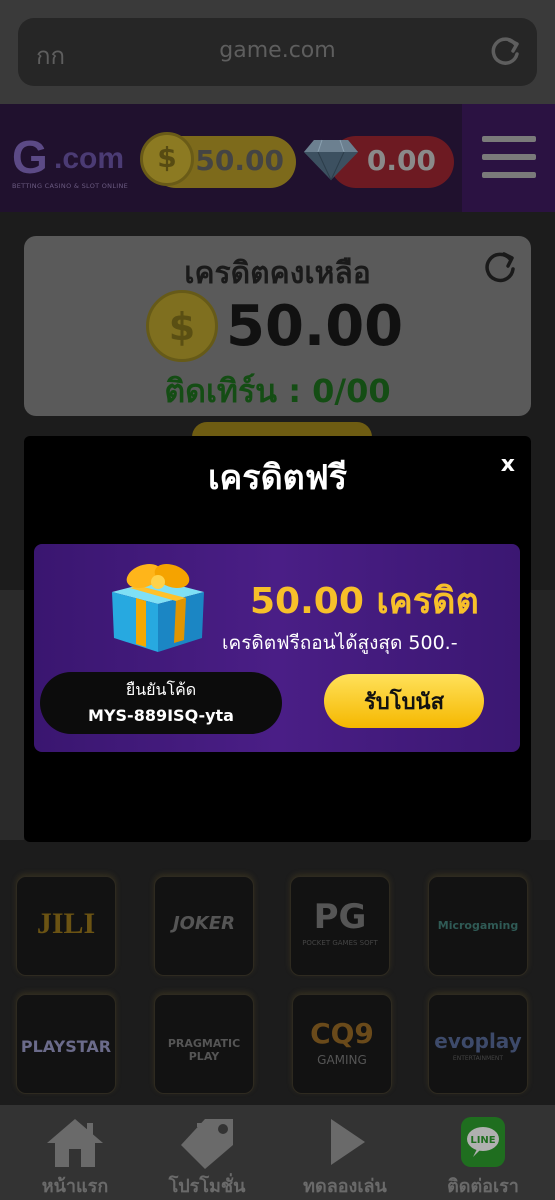  I want to click on game-tile-pragmatic-play: PRAGMATIC PLAY, so click(204, 1044).